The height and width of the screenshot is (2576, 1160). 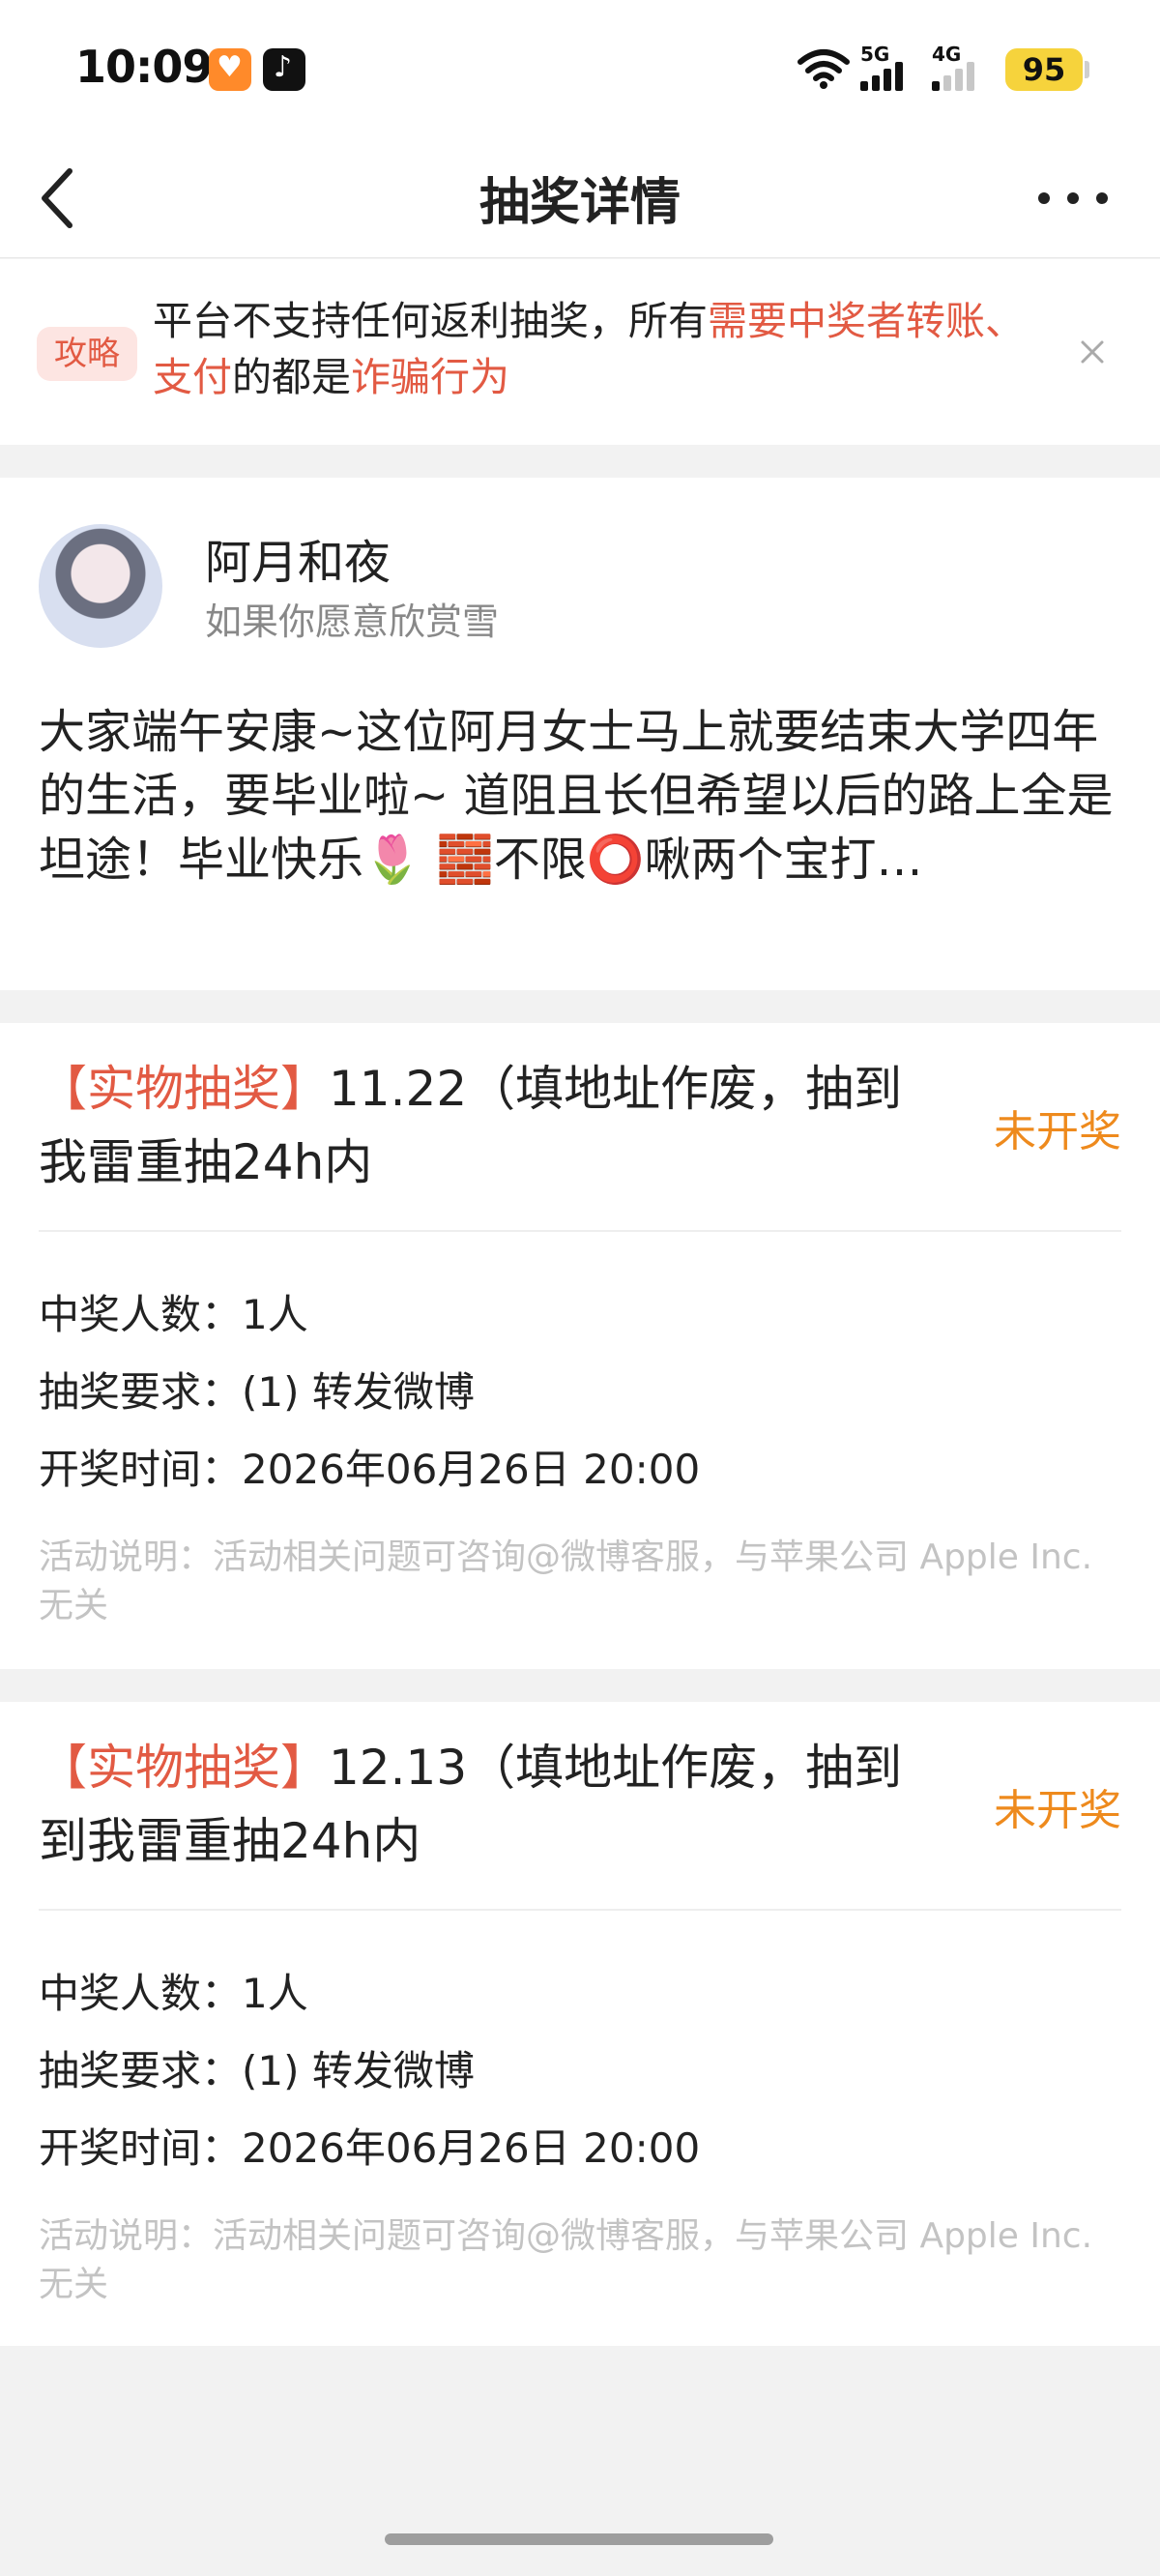 What do you see at coordinates (488, 1804) in the screenshot?
I see `lottery-title: 【实物抽奖】12.13（填地址作废，抽到到我雷重抽24h内` at bounding box center [488, 1804].